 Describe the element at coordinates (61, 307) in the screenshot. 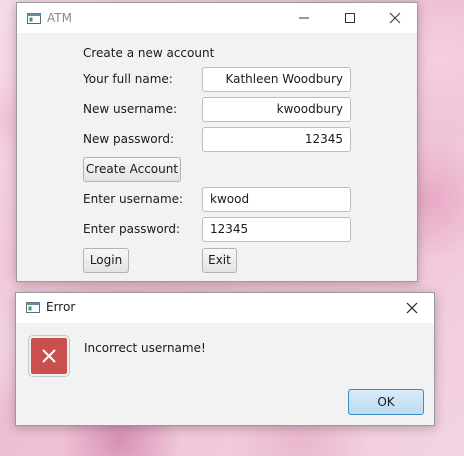

I see `error-dialog-title: Error` at that location.